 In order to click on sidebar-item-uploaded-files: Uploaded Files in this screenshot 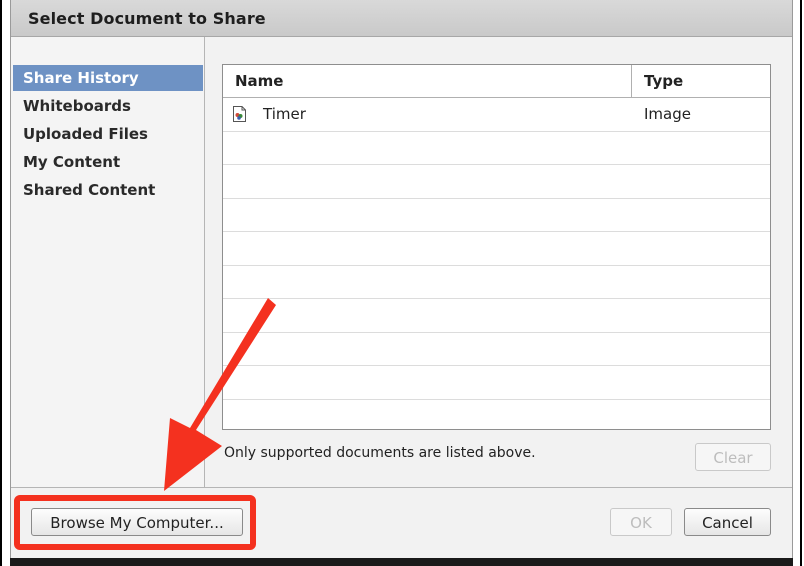, I will do `click(108, 134)`.